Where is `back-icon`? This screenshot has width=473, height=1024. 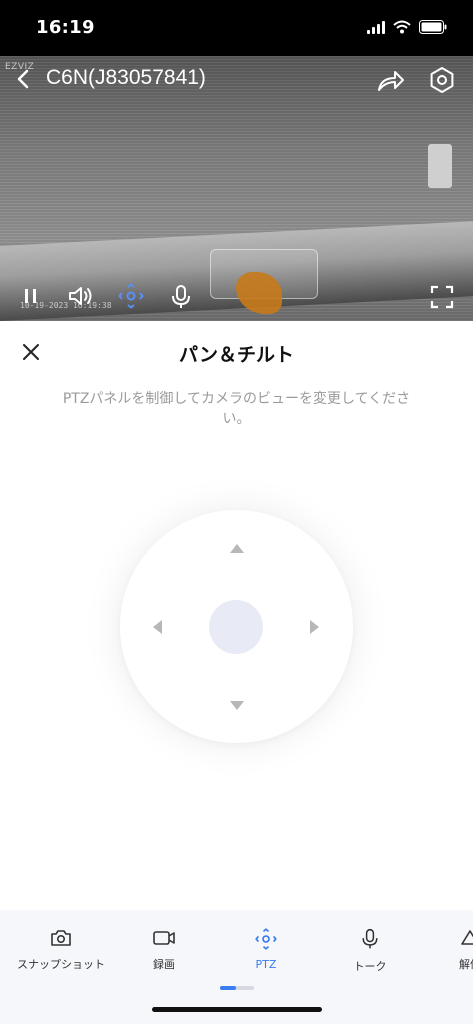 back-icon is located at coordinates (24, 79).